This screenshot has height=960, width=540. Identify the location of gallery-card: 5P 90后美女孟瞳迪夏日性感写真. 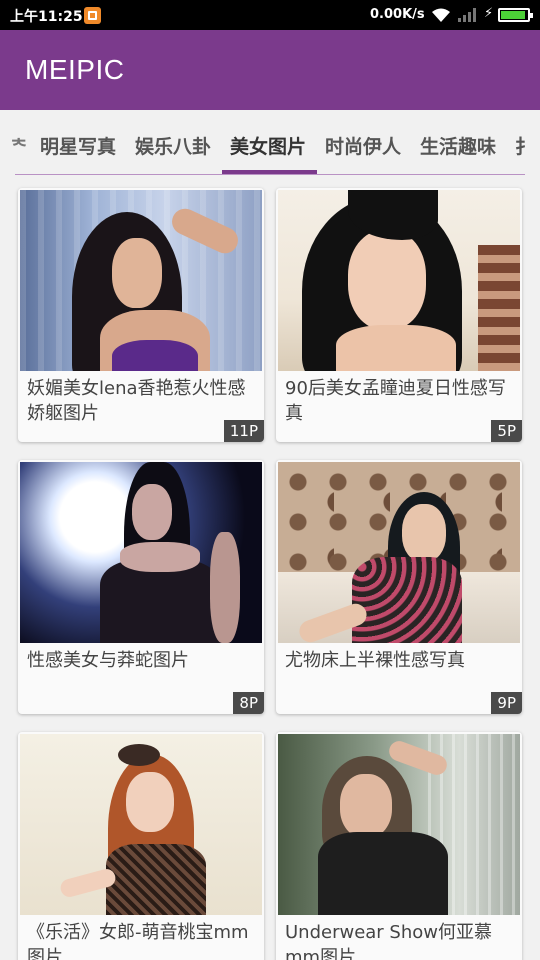
(399, 315).